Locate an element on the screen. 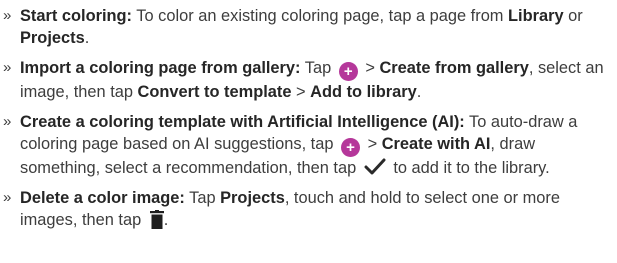 The image size is (617, 263). add-to-library-label: Add to library is located at coordinates (363, 92).